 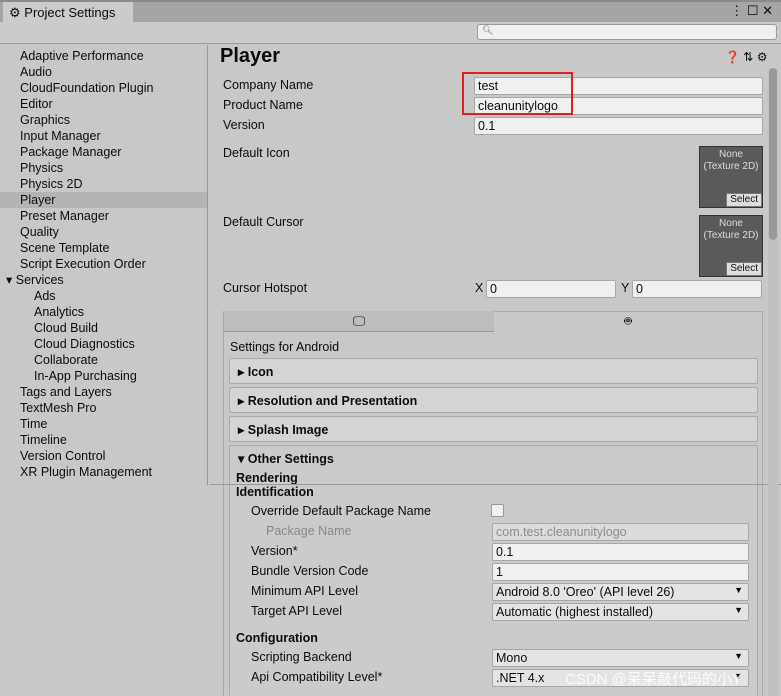 I want to click on sidebar-item-label: In-App Purchasing, so click(x=85, y=376).